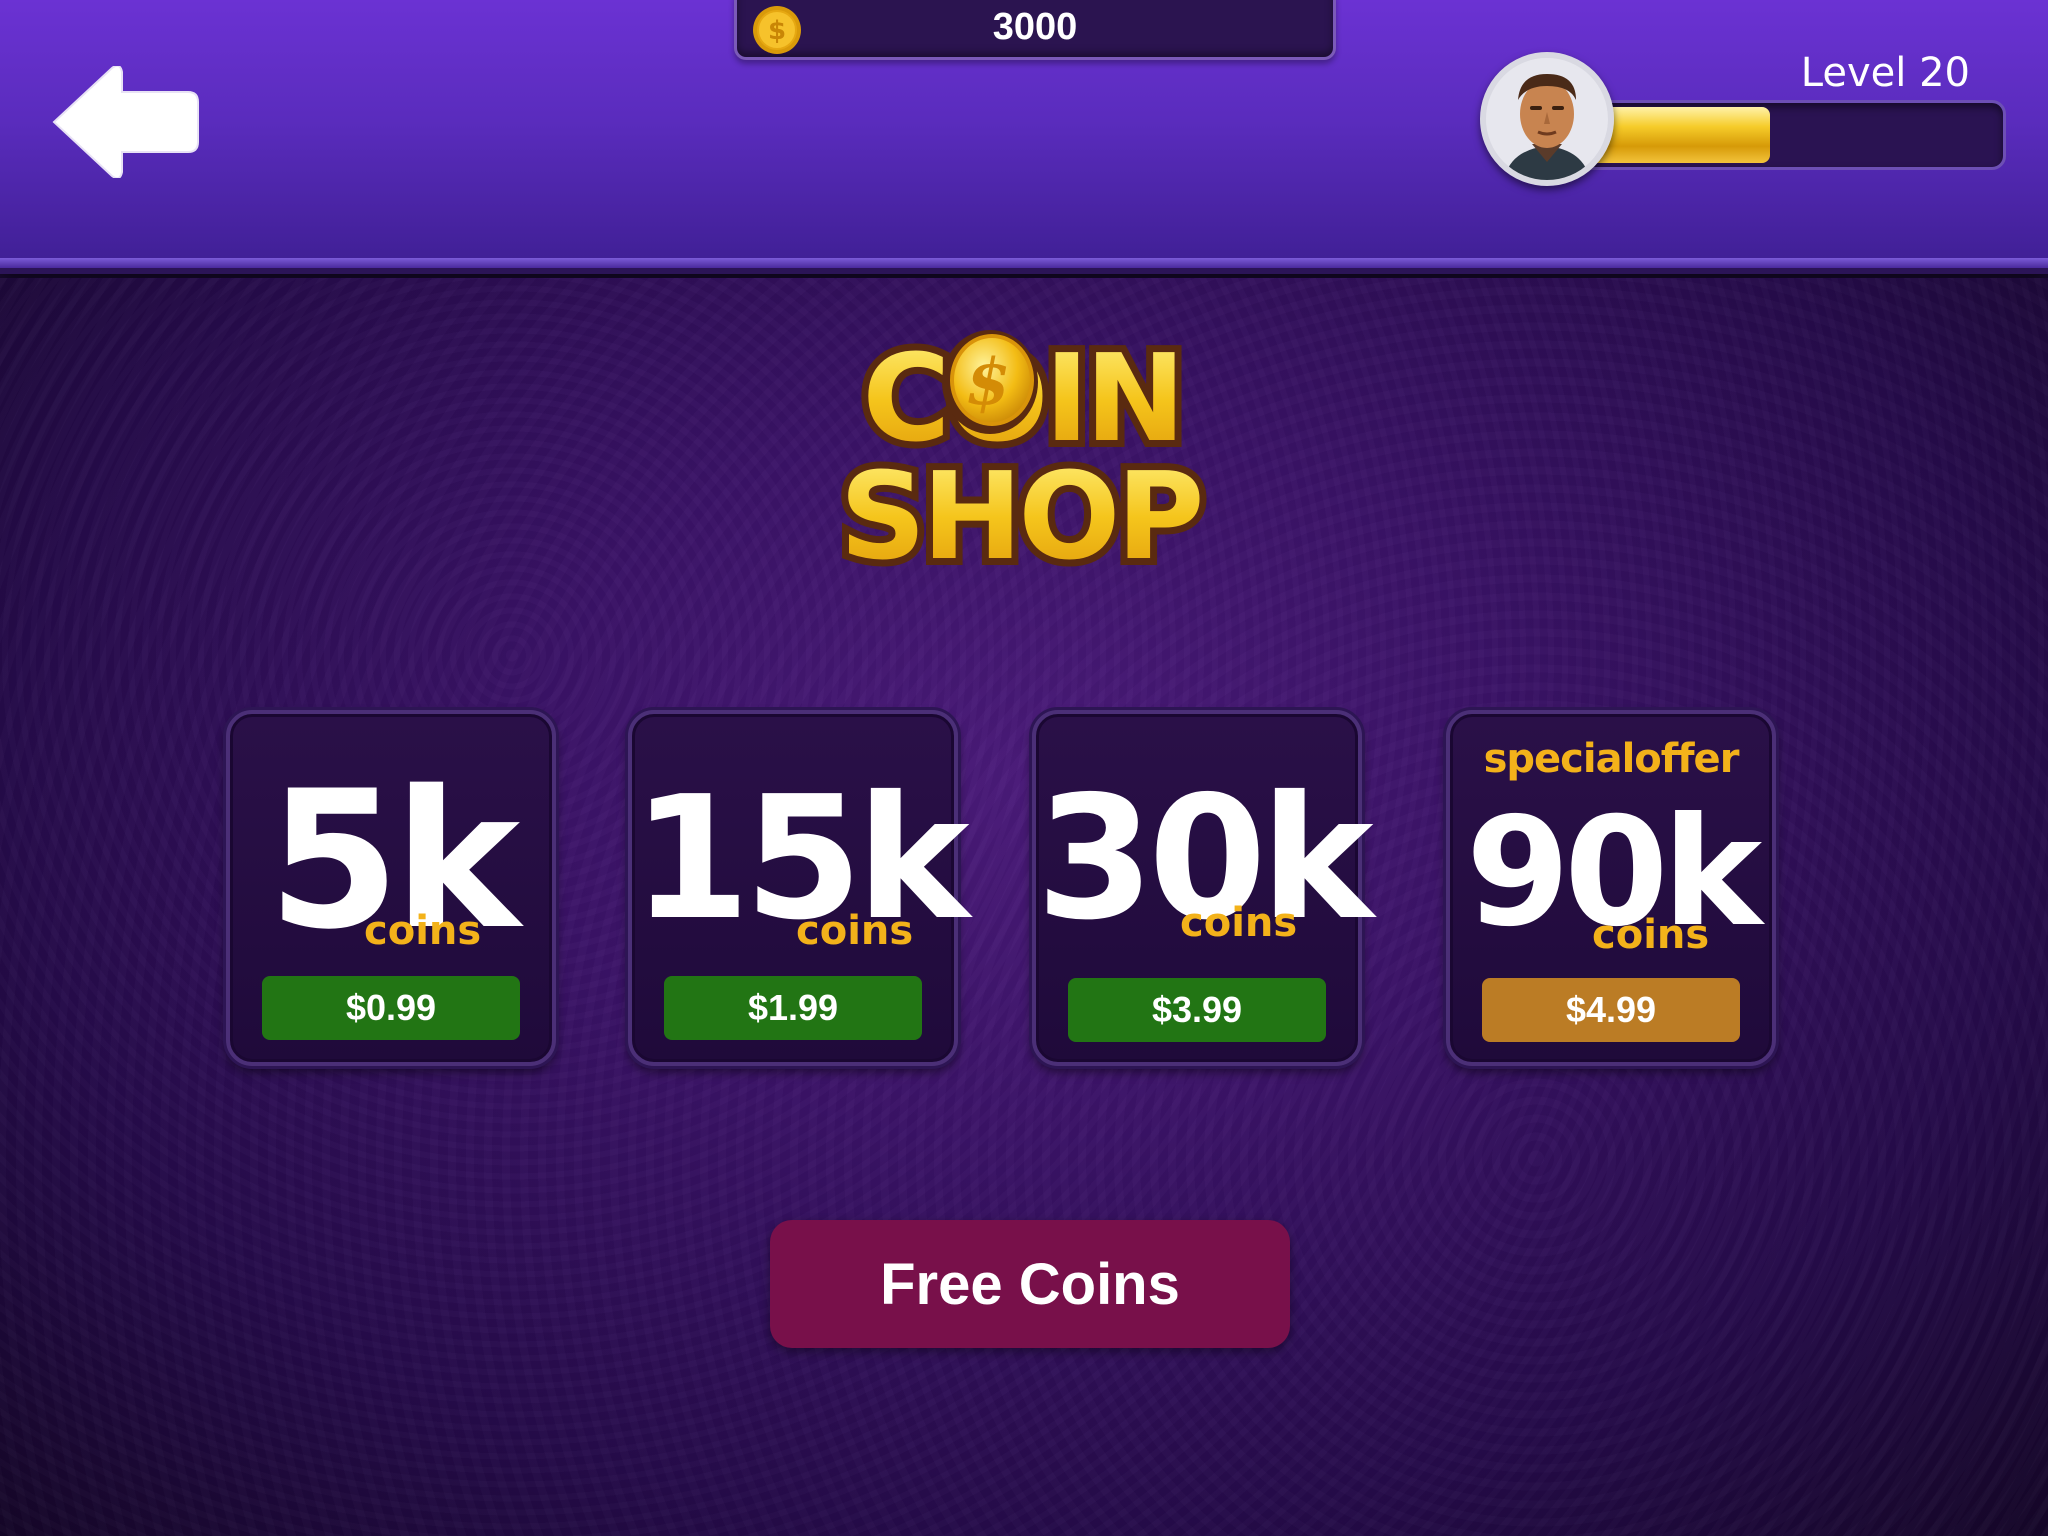 This screenshot has width=2048, height=1536. What do you see at coordinates (799, 888) in the screenshot?
I see `offer-card-15k: 15k coins $1.99` at bounding box center [799, 888].